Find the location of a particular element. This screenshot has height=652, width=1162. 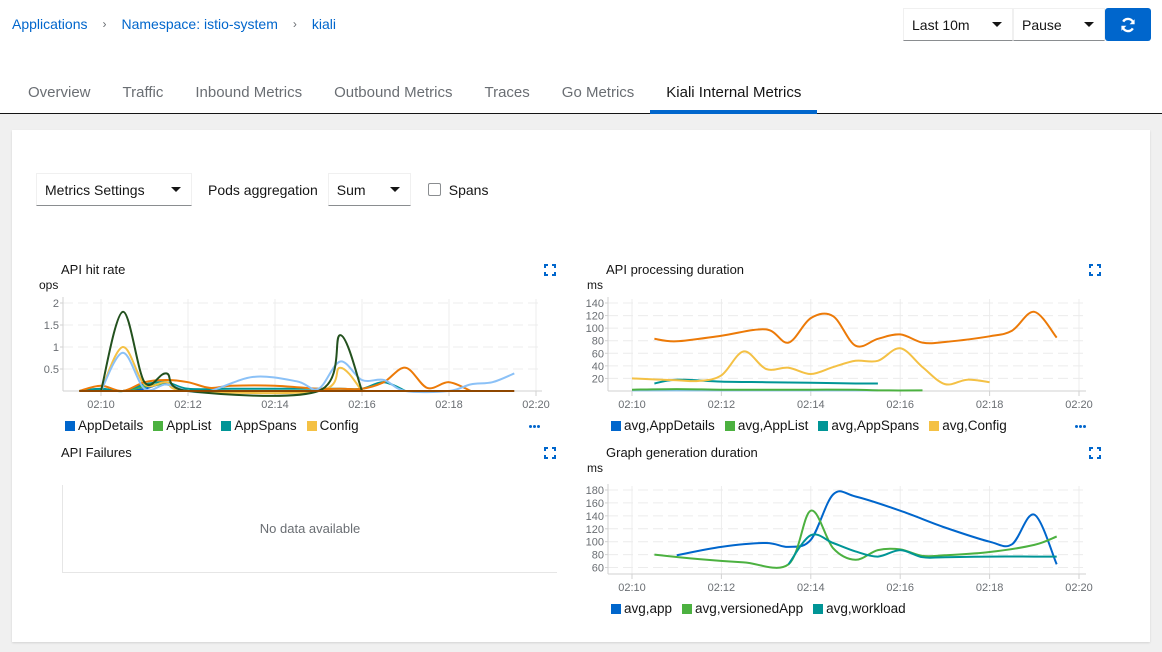

legend-item: AppDetails is located at coordinates (104, 425).